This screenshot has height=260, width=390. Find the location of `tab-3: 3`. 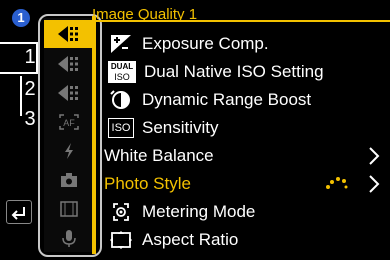

tab-3: 3 is located at coordinates (30, 119).